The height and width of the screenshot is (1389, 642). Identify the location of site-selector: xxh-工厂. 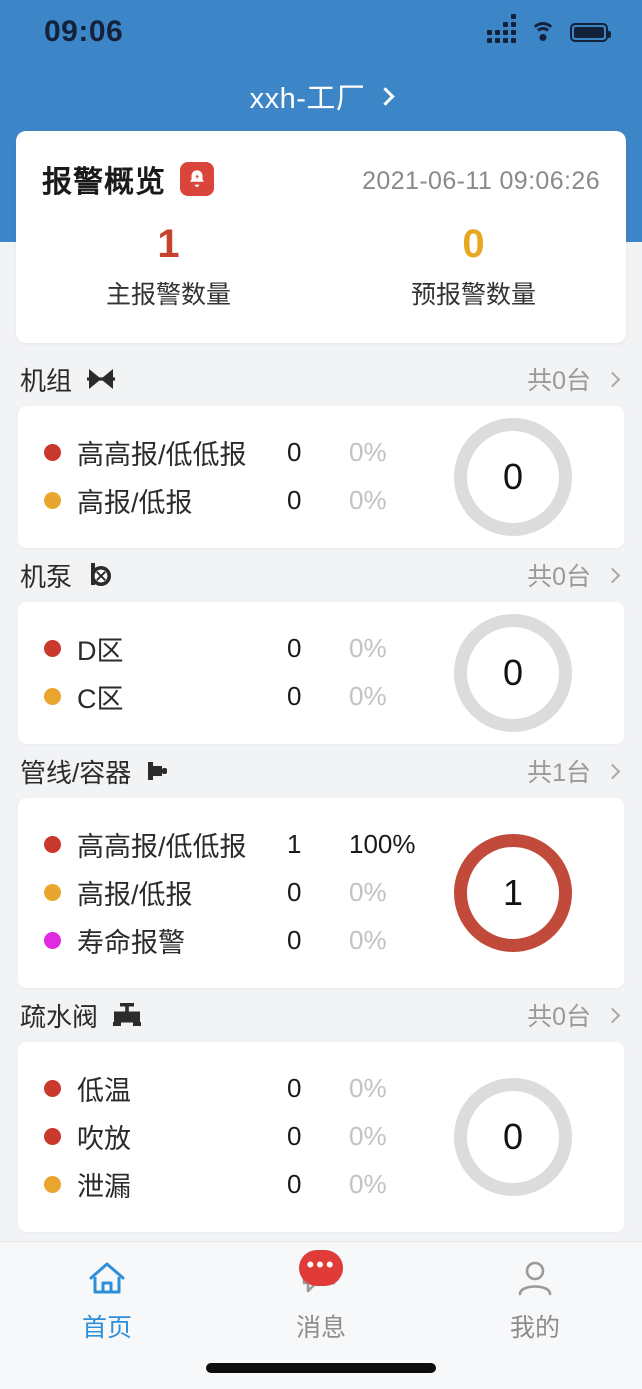
(321, 96).